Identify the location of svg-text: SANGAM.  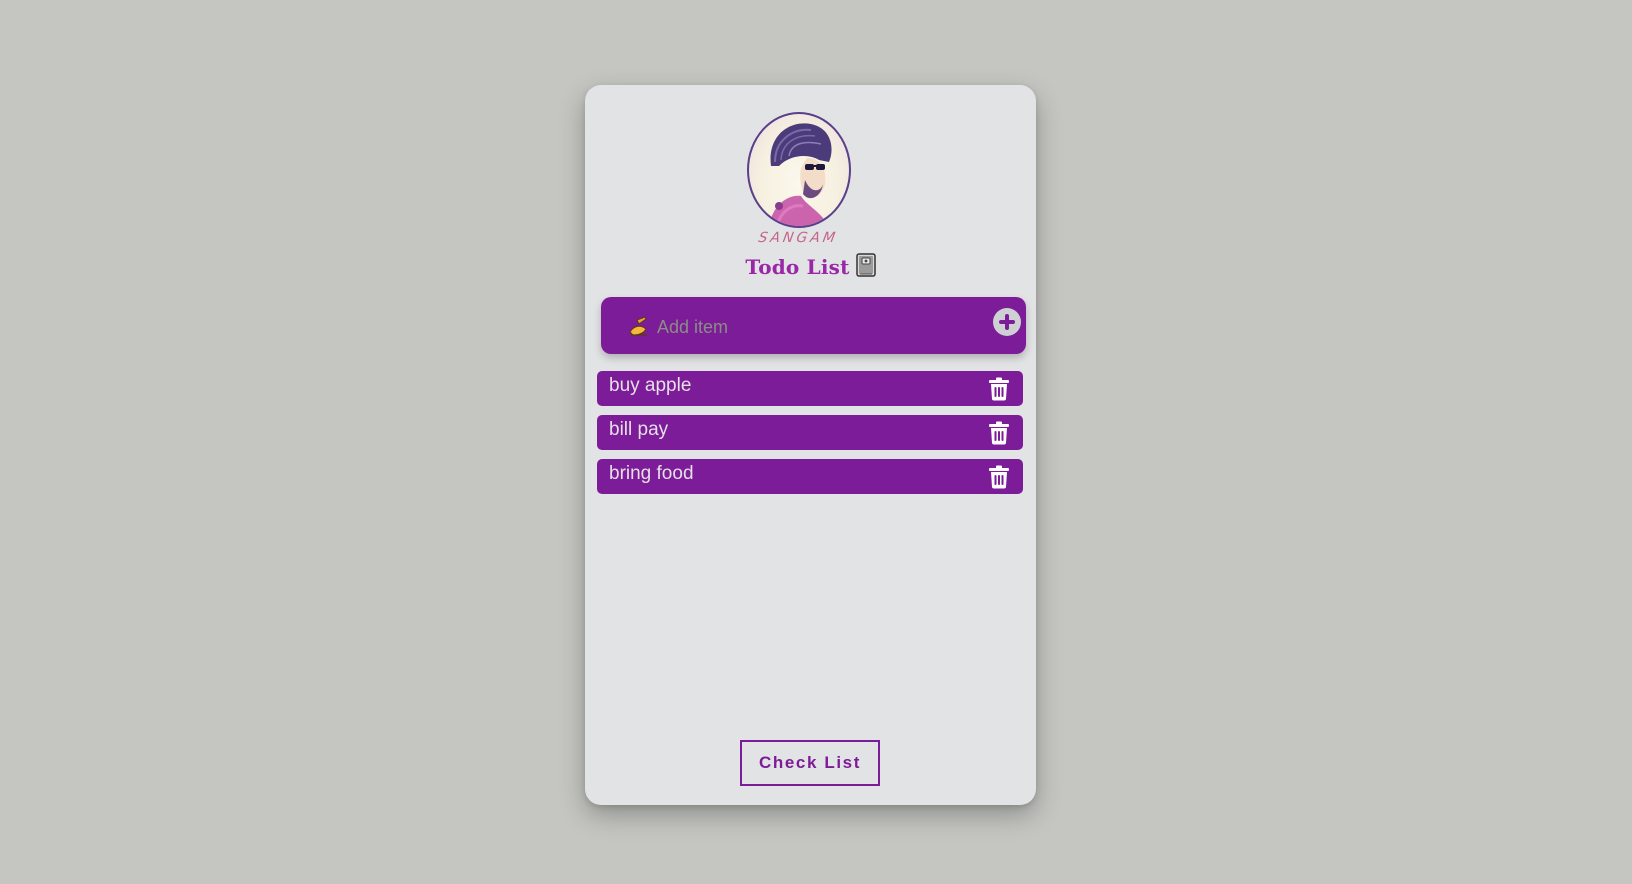
(798, 238).